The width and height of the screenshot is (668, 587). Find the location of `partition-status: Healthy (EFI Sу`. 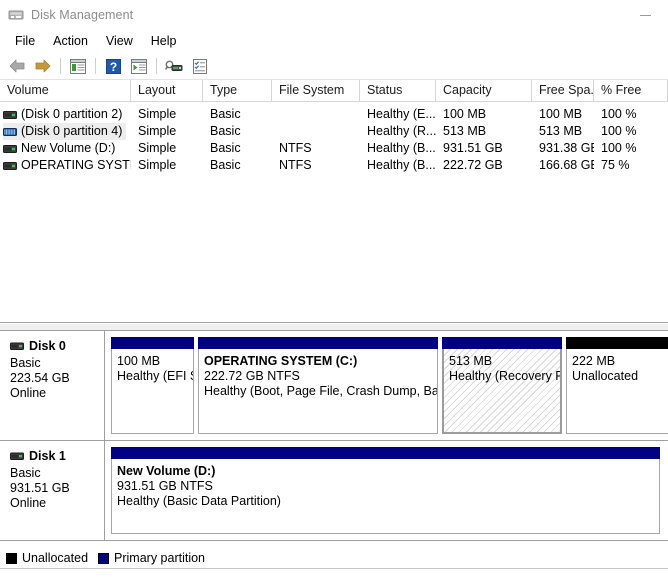

partition-status: Healthy (EFI Sу is located at coordinates (155, 376).